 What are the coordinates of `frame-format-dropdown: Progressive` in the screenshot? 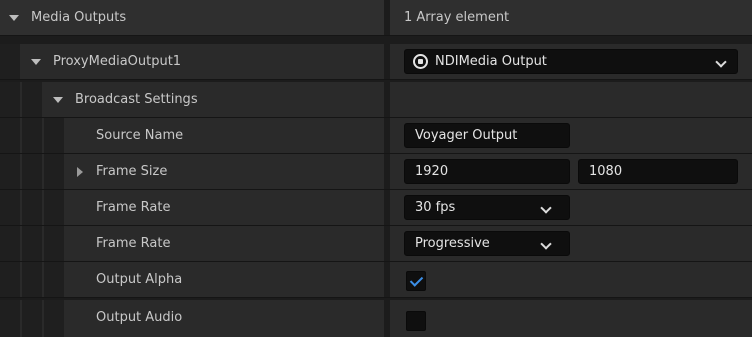 It's located at (487, 243).